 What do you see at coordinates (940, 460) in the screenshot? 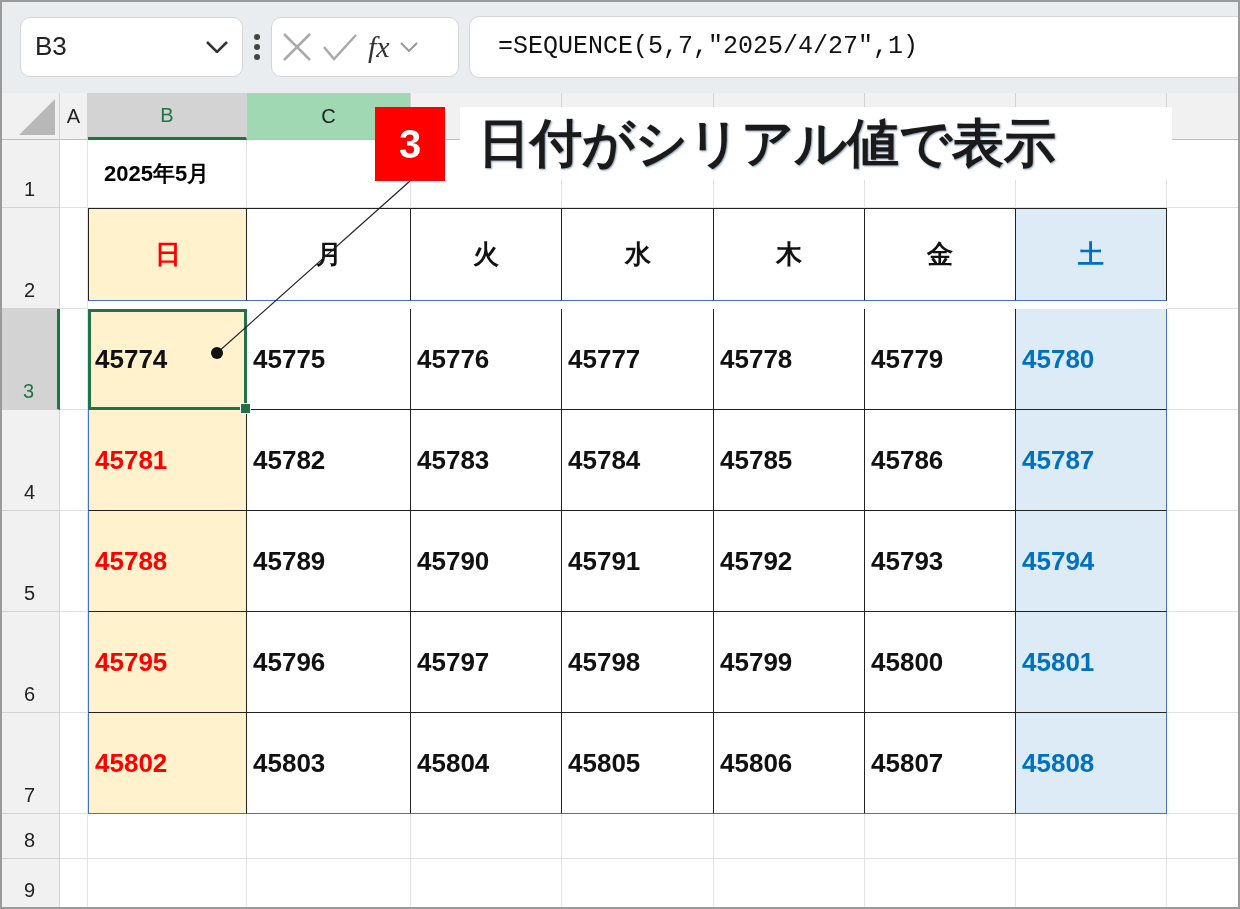
I see `date-cell: 45786` at bounding box center [940, 460].